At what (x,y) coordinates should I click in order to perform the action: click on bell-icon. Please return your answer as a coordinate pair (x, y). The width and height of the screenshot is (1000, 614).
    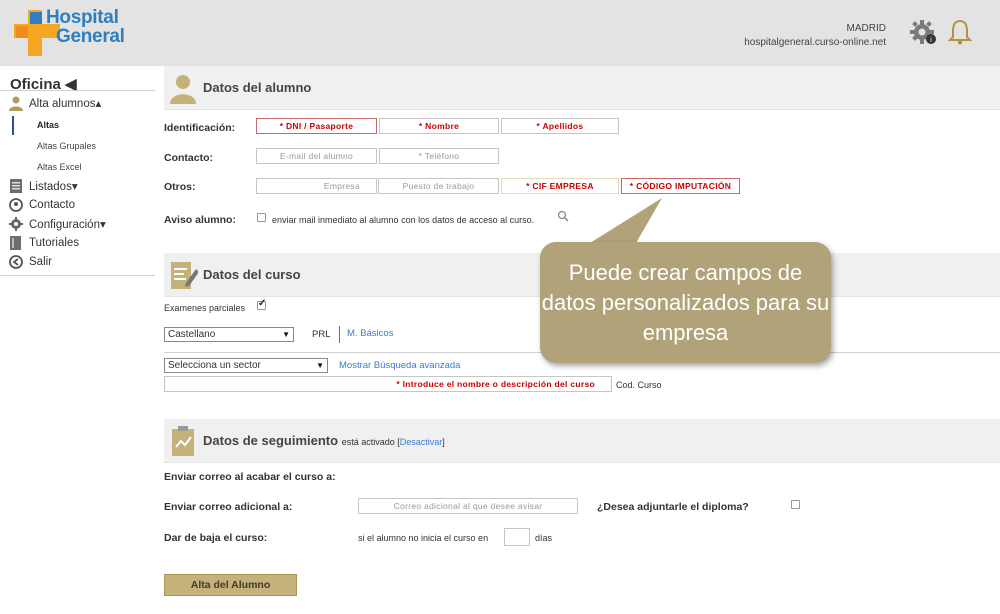
    Looking at the image, I should click on (960, 32).